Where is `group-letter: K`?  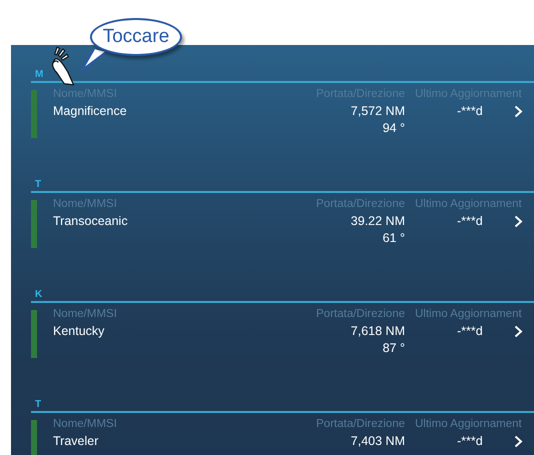
group-letter: K is located at coordinates (39, 294).